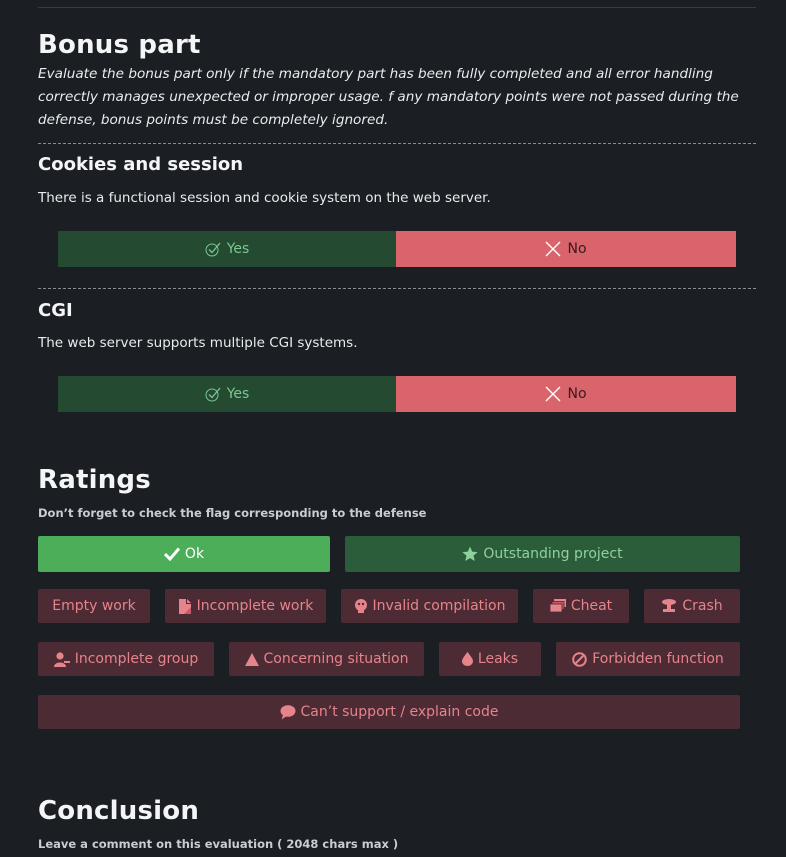  What do you see at coordinates (360, 606) in the screenshot?
I see `bug-icon` at bounding box center [360, 606].